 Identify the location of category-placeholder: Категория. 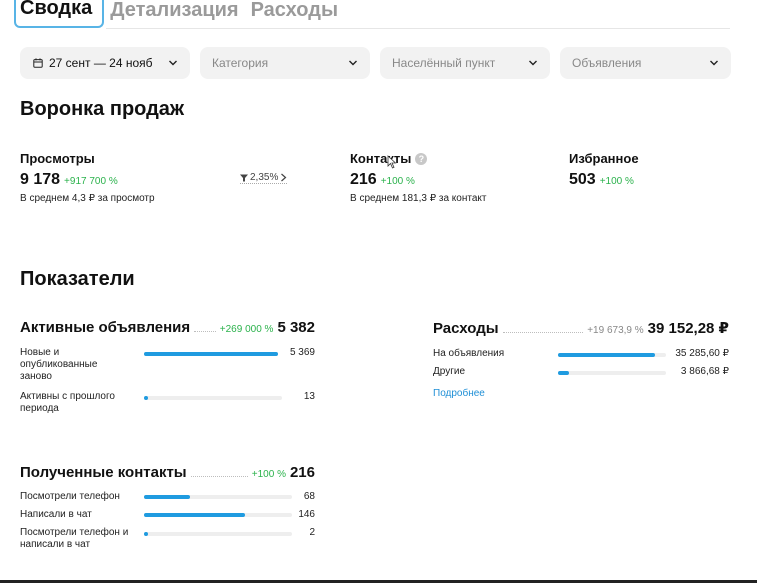
(240, 63).